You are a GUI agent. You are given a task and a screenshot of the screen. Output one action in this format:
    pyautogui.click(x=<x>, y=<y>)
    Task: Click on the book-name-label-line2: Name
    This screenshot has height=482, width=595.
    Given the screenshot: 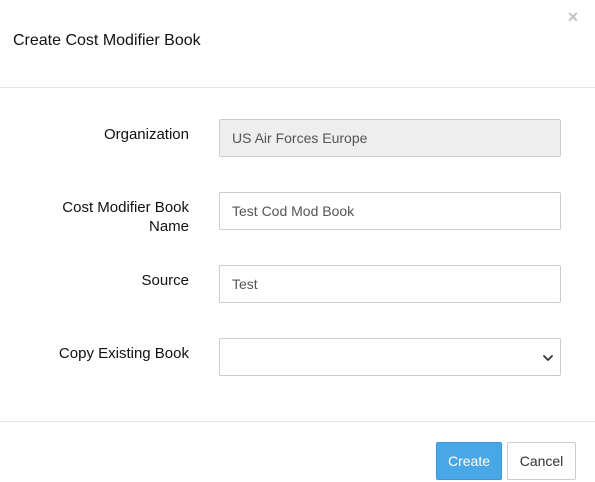 What is the action you would take?
    pyautogui.click(x=168, y=226)
    